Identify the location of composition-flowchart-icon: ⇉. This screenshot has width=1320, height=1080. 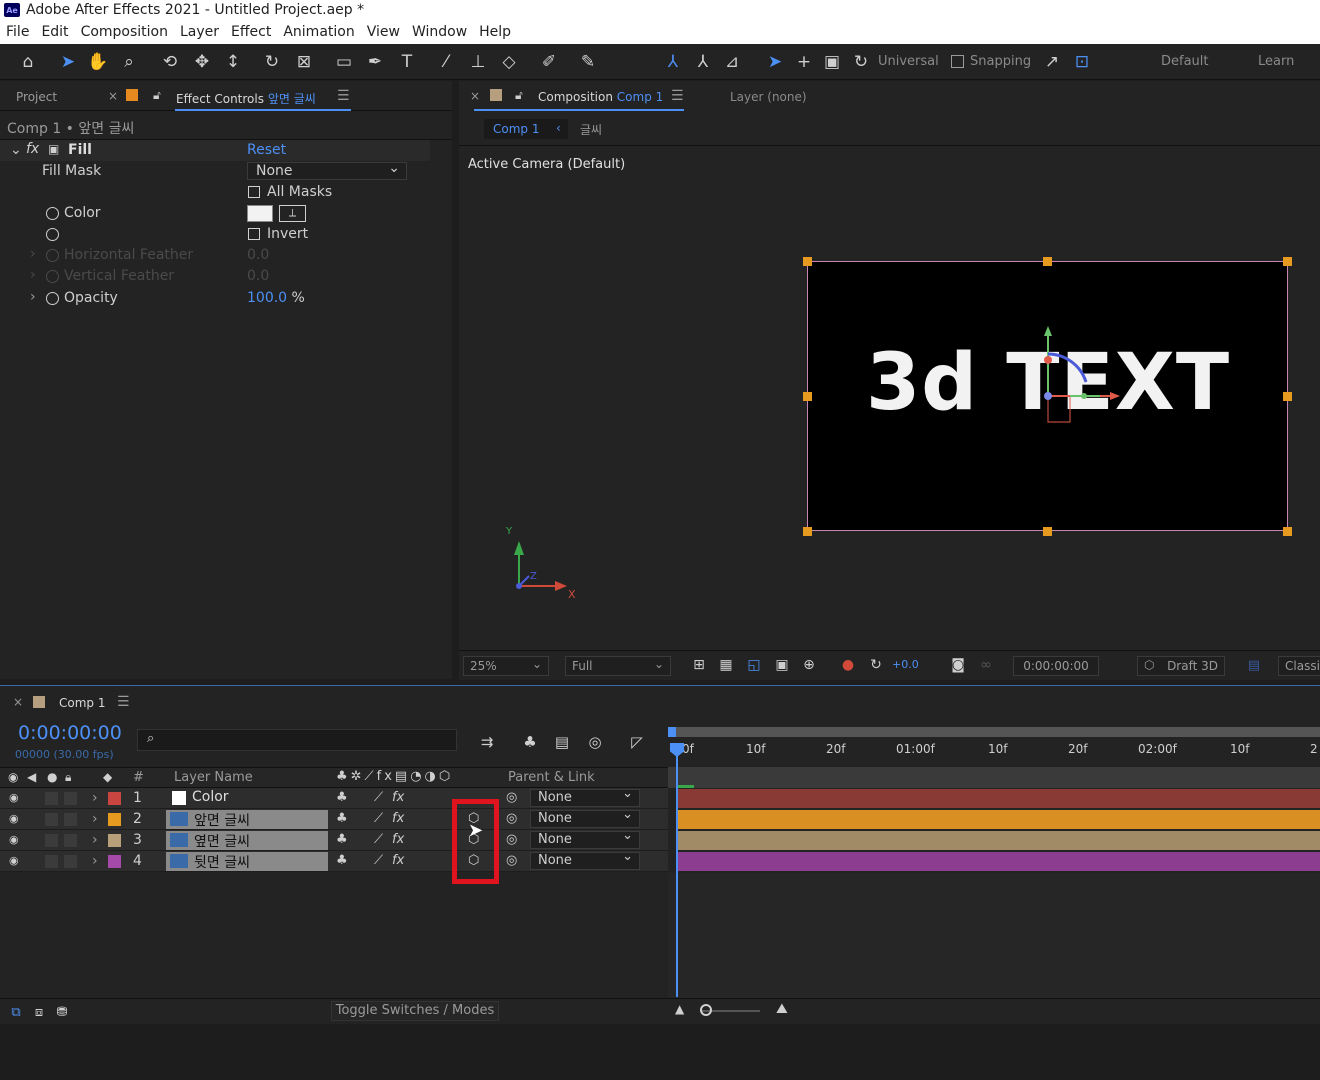
(487, 742).